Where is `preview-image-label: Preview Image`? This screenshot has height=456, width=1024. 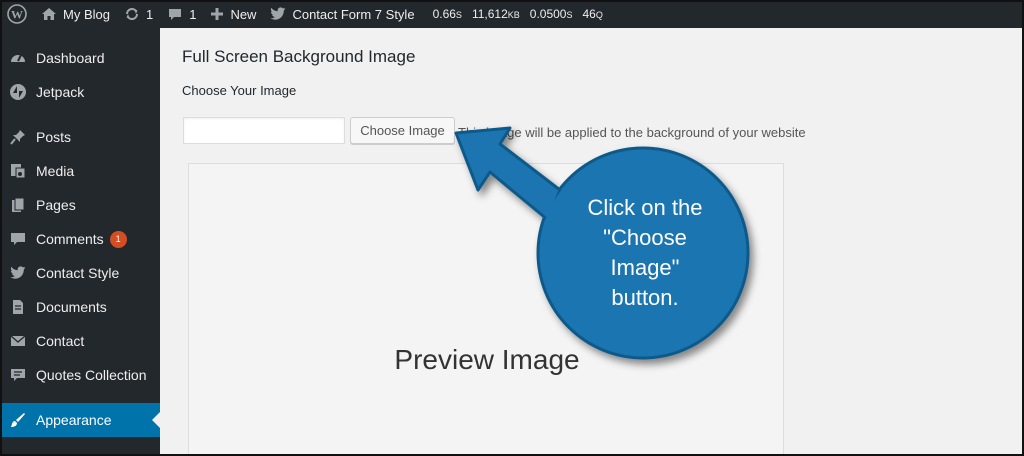
preview-image-label: Preview Image is located at coordinates (487, 359).